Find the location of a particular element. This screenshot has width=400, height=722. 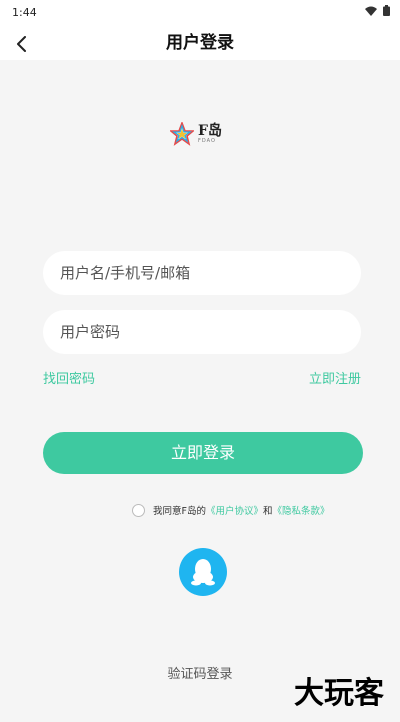

page-title: 用户登录 is located at coordinates (200, 43).